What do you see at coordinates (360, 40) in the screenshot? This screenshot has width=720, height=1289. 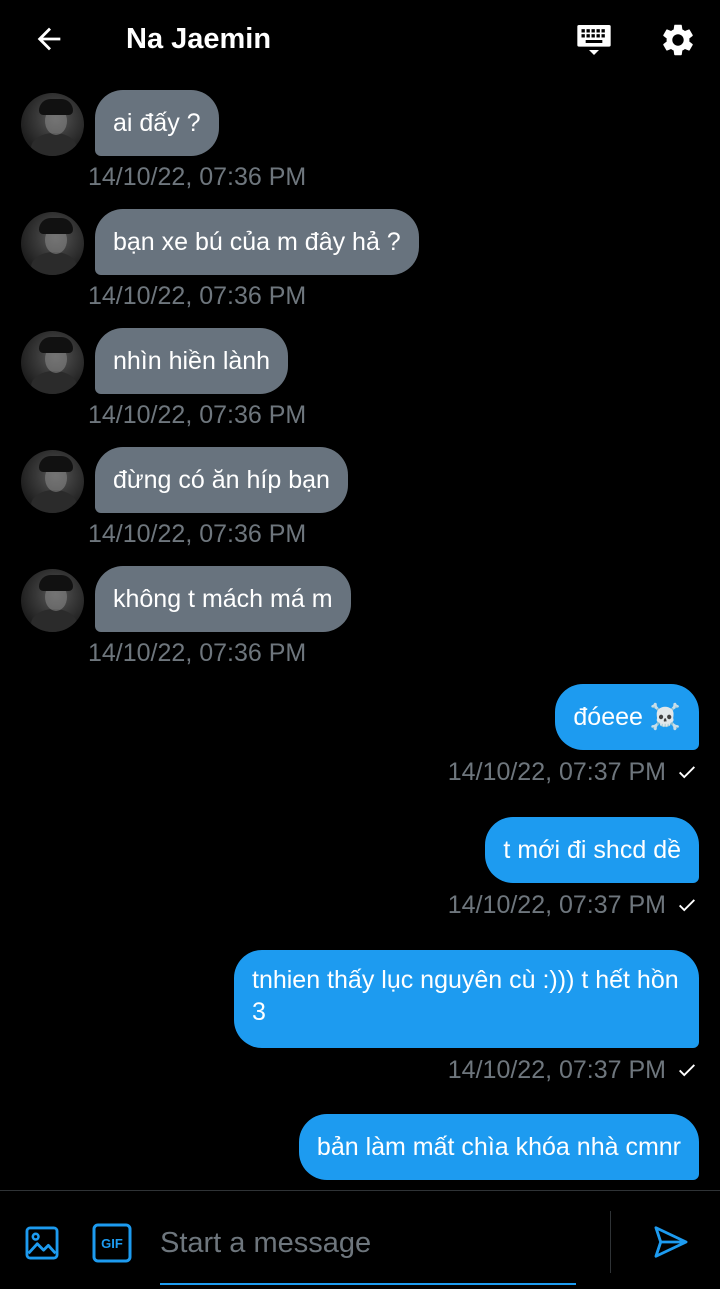 I see `conversation-header: Na Jaemin` at bounding box center [360, 40].